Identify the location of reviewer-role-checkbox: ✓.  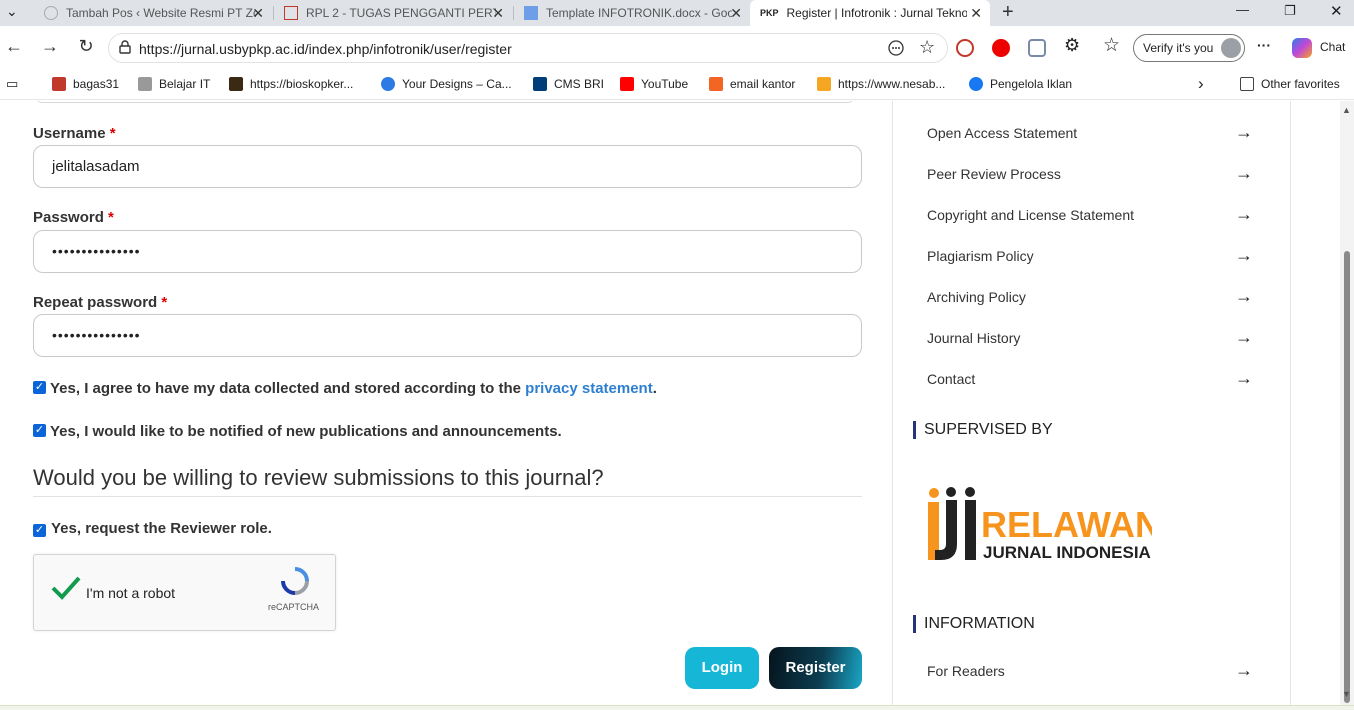
(39, 530).